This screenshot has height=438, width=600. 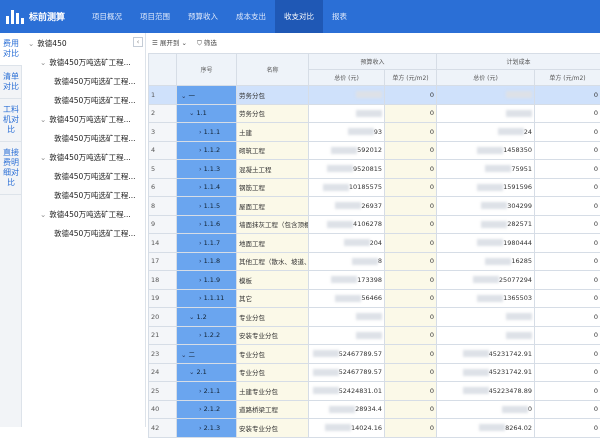 What do you see at coordinates (47, 43) in the screenshot?
I see `tree-root: ⌄敦德450` at bounding box center [47, 43].